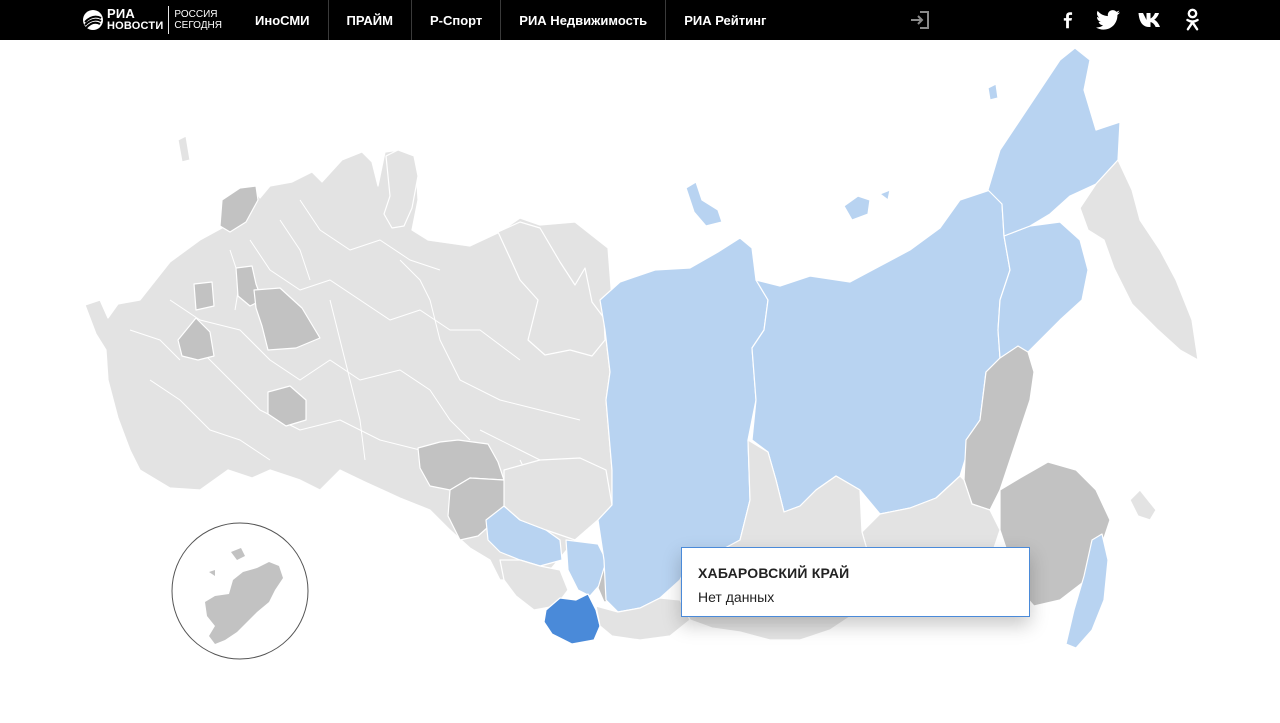 The image size is (1280, 723). What do you see at coordinates (725, 20) in the screenshot?
I see `nav-item-ria-rating: РИА Рейтинг` at bounding box center [725, 20].